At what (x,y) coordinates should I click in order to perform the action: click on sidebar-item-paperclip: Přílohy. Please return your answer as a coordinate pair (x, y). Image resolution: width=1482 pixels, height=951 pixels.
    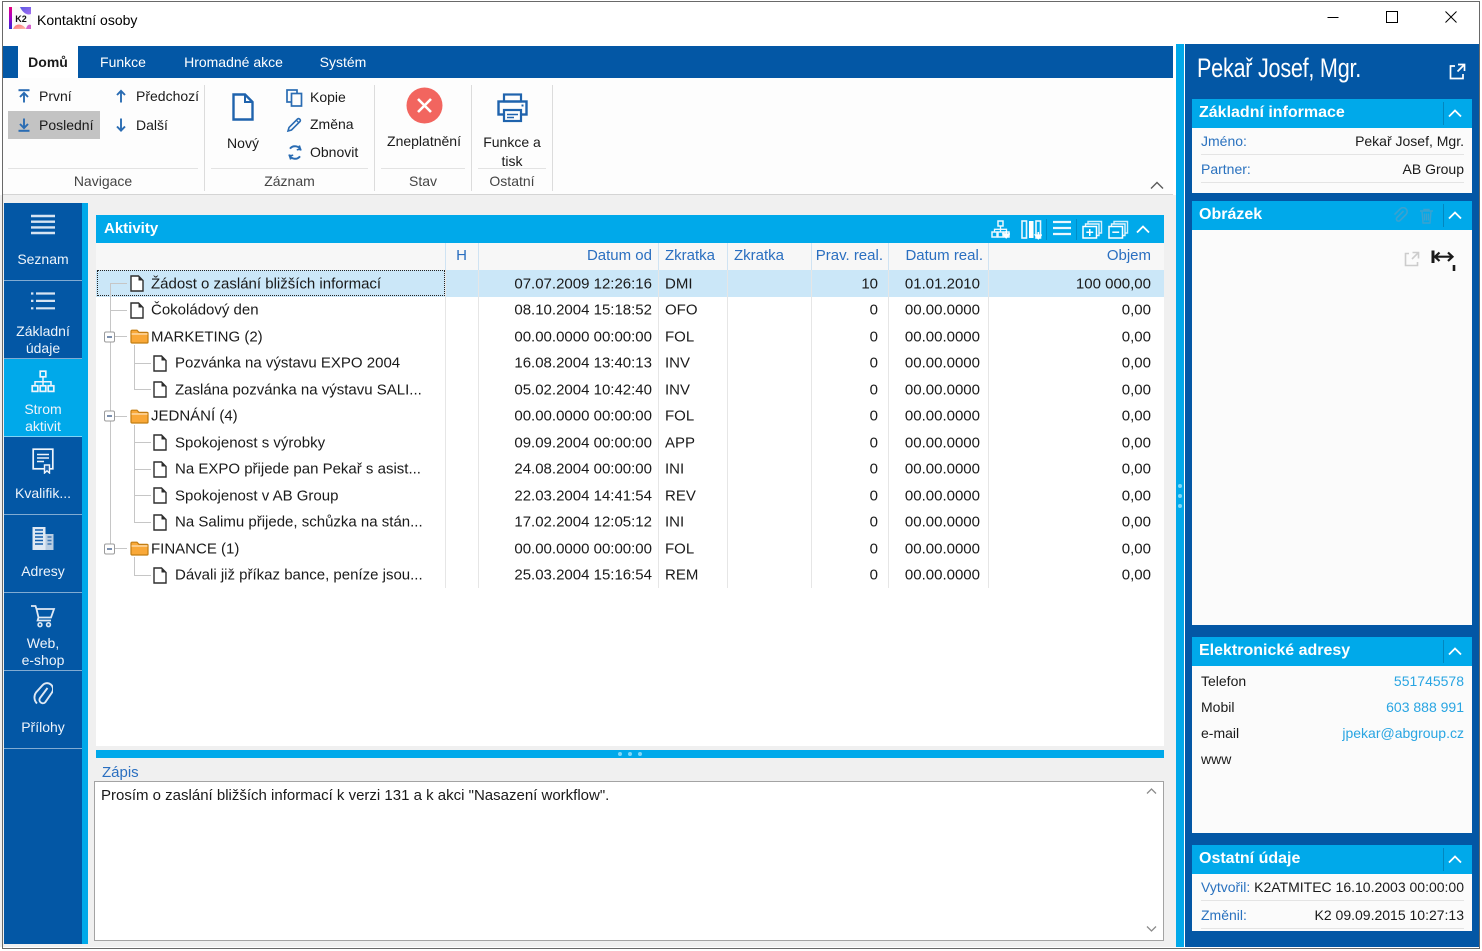
    Looking at the image, I should click on (43, 710).